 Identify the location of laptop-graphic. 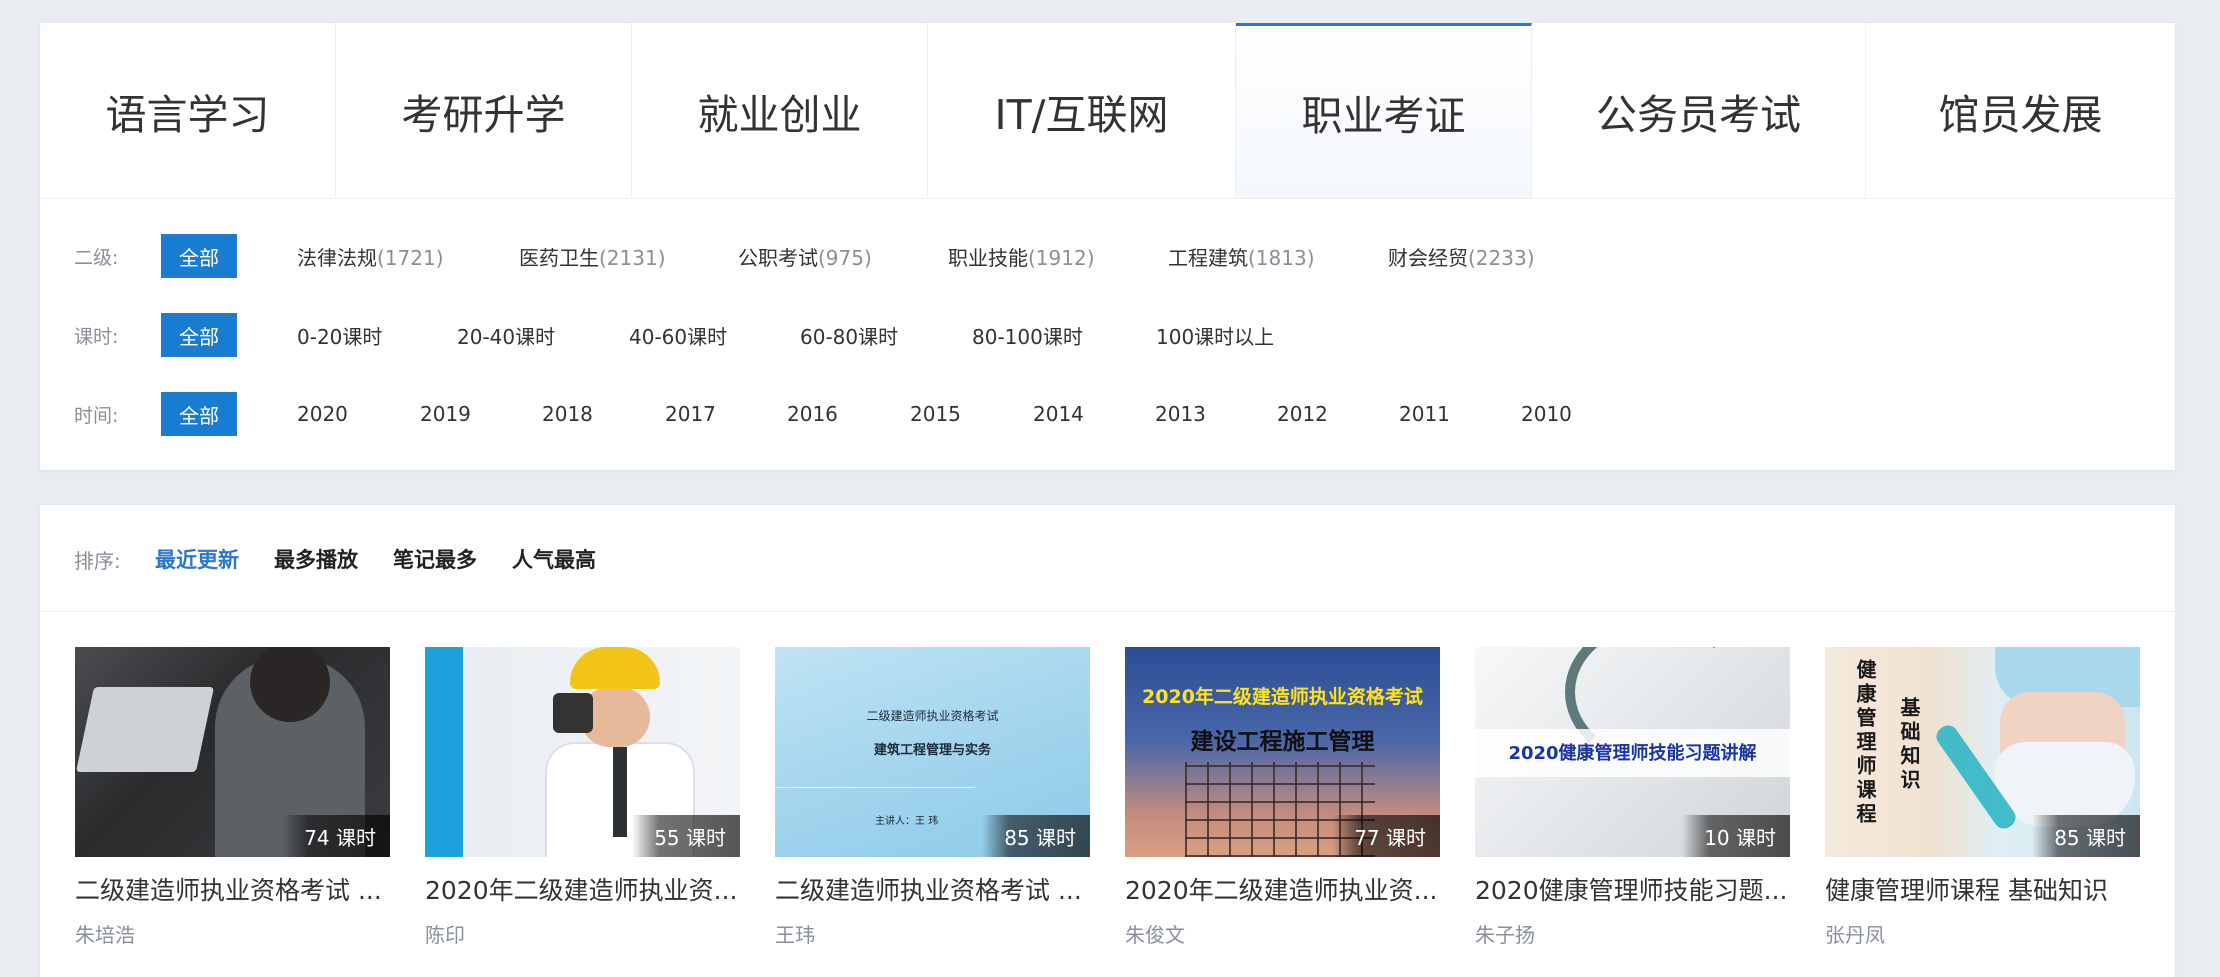
(145, 729).